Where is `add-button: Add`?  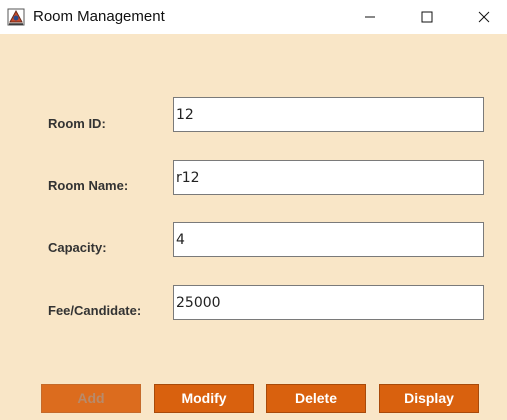 add-button: Add is located at coordinates (91, 398).